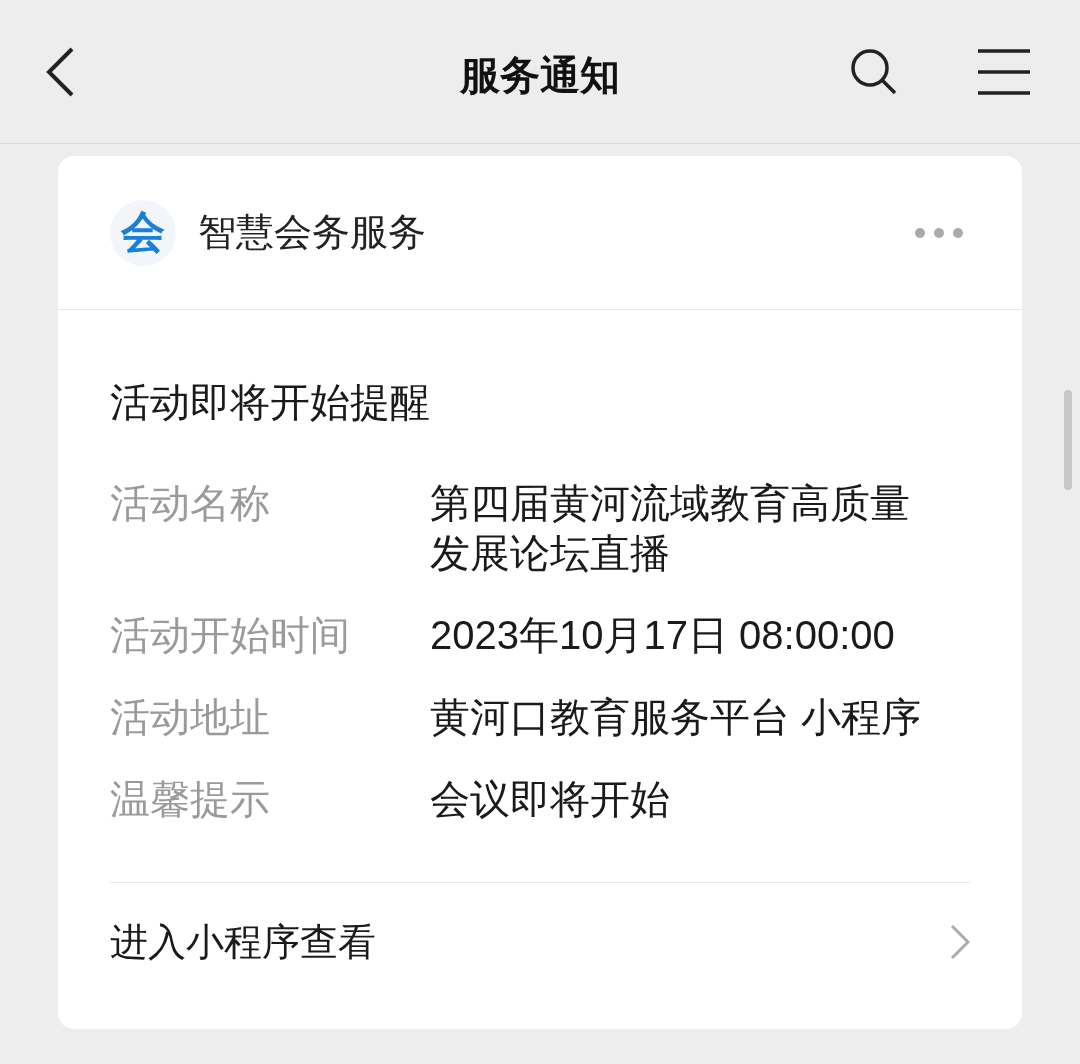  Describe the element at coordinates (190, 799) in the screenshot. I see `field-label: 温馨提示` at that location.